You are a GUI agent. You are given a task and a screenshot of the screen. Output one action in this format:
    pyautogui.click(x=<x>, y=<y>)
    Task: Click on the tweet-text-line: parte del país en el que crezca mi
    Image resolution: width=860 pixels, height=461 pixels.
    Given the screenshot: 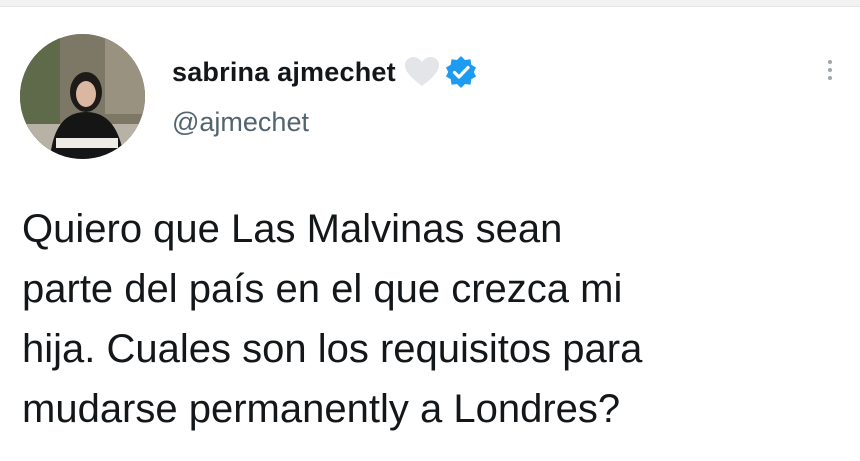 What is the action you would take?
    pyautogui.click(x=322, y=289)
    